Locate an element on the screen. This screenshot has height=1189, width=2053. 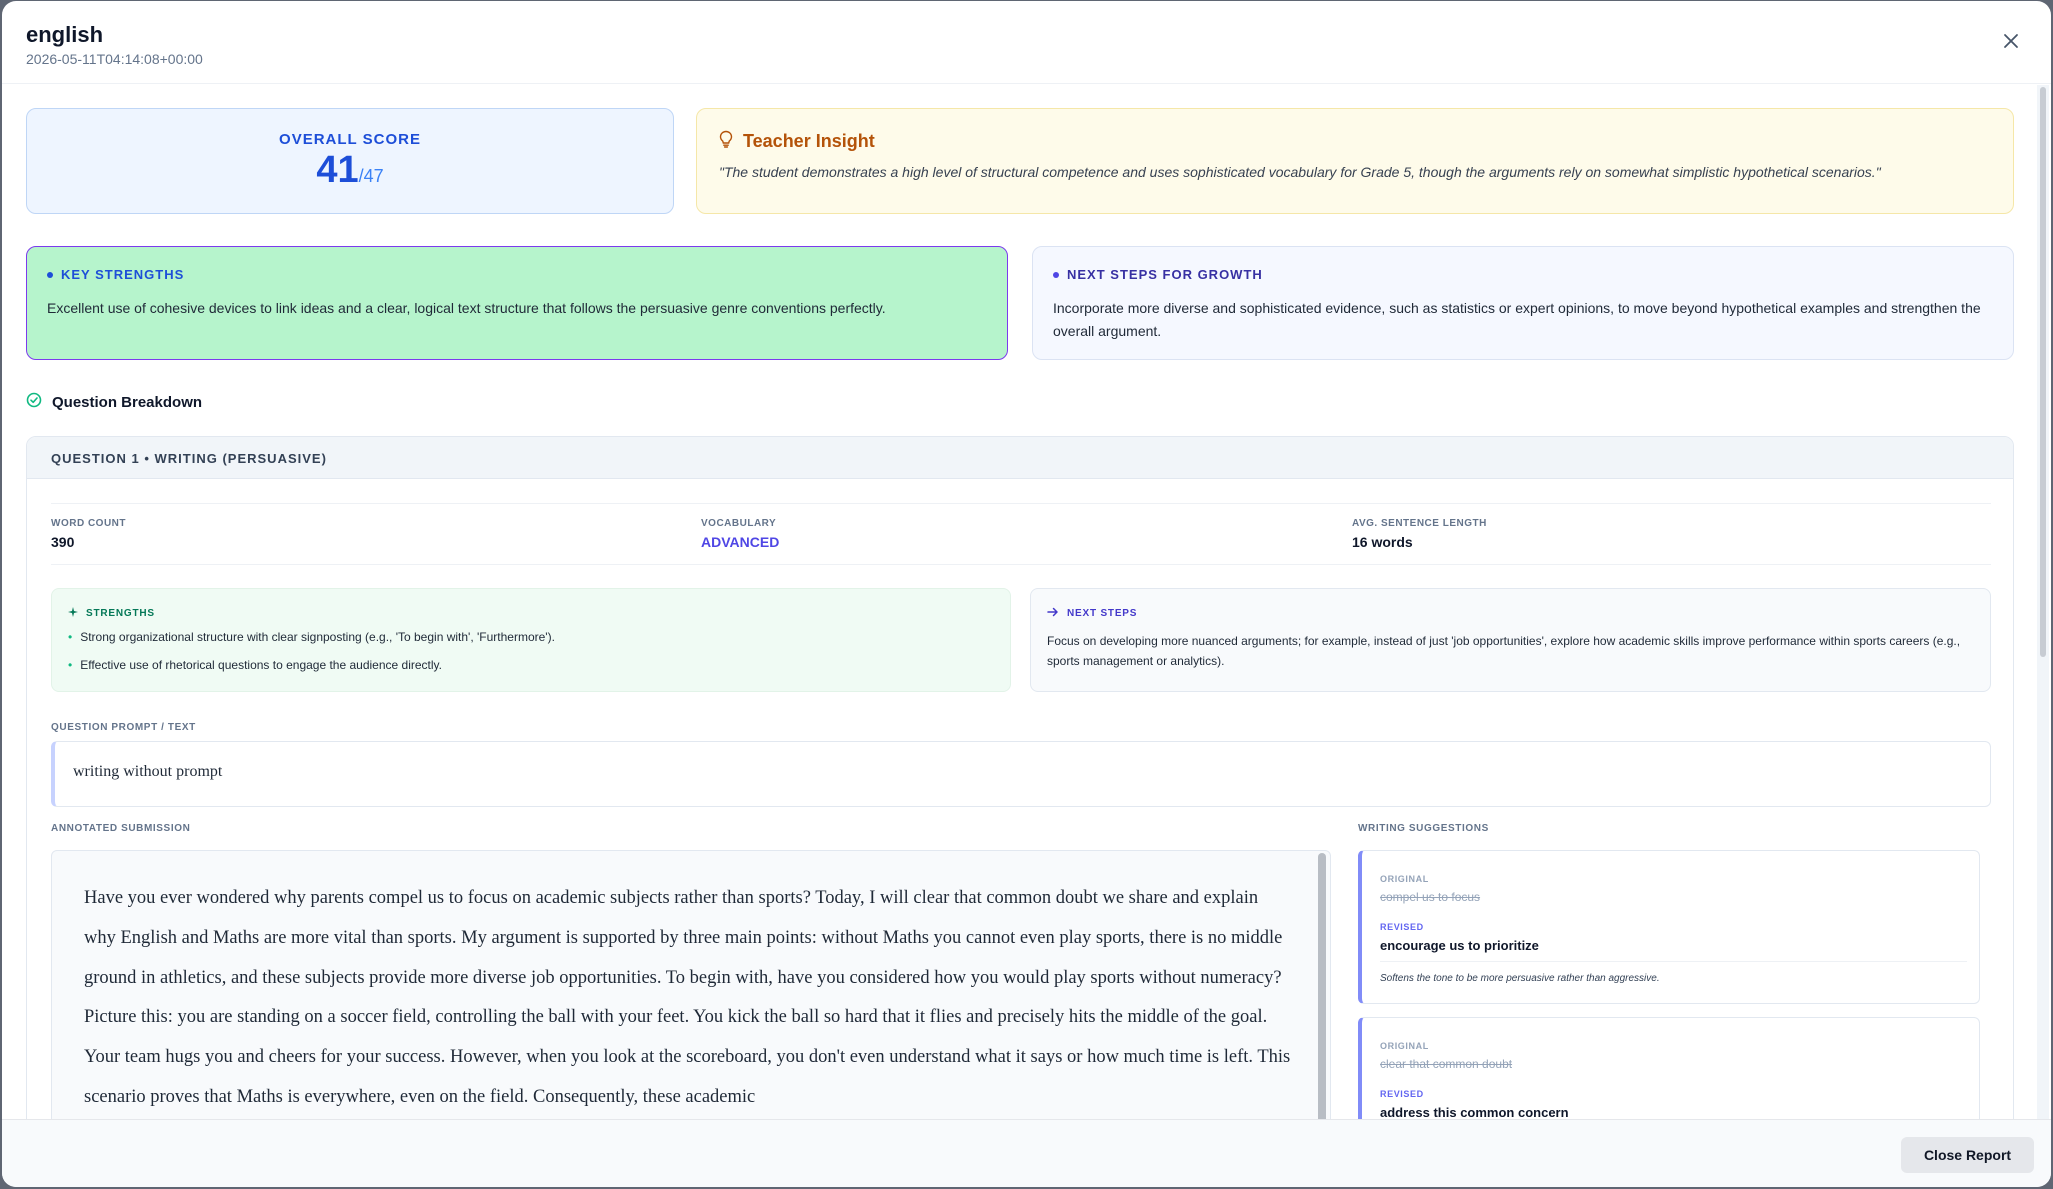
overall-score-label: OVERALL SCORE is located at coordinates (350, 139).